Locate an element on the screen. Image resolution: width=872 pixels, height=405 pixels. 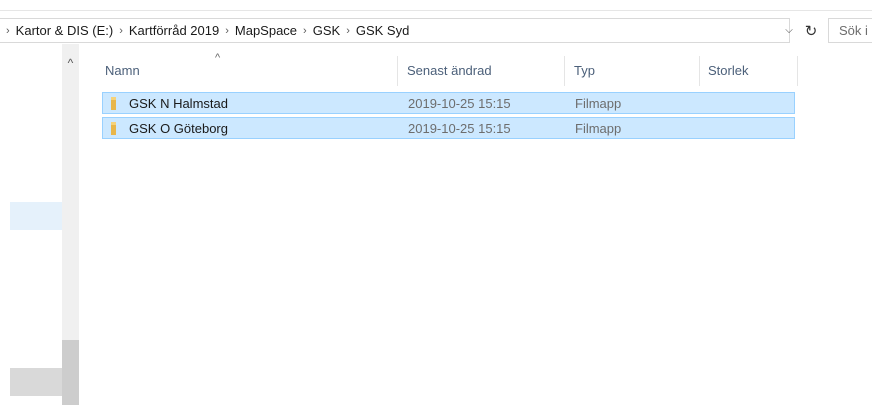
file-row: GSK N Halmstad 2019-10-25 15:15 Filmapp is located at coordinates (448, 103).